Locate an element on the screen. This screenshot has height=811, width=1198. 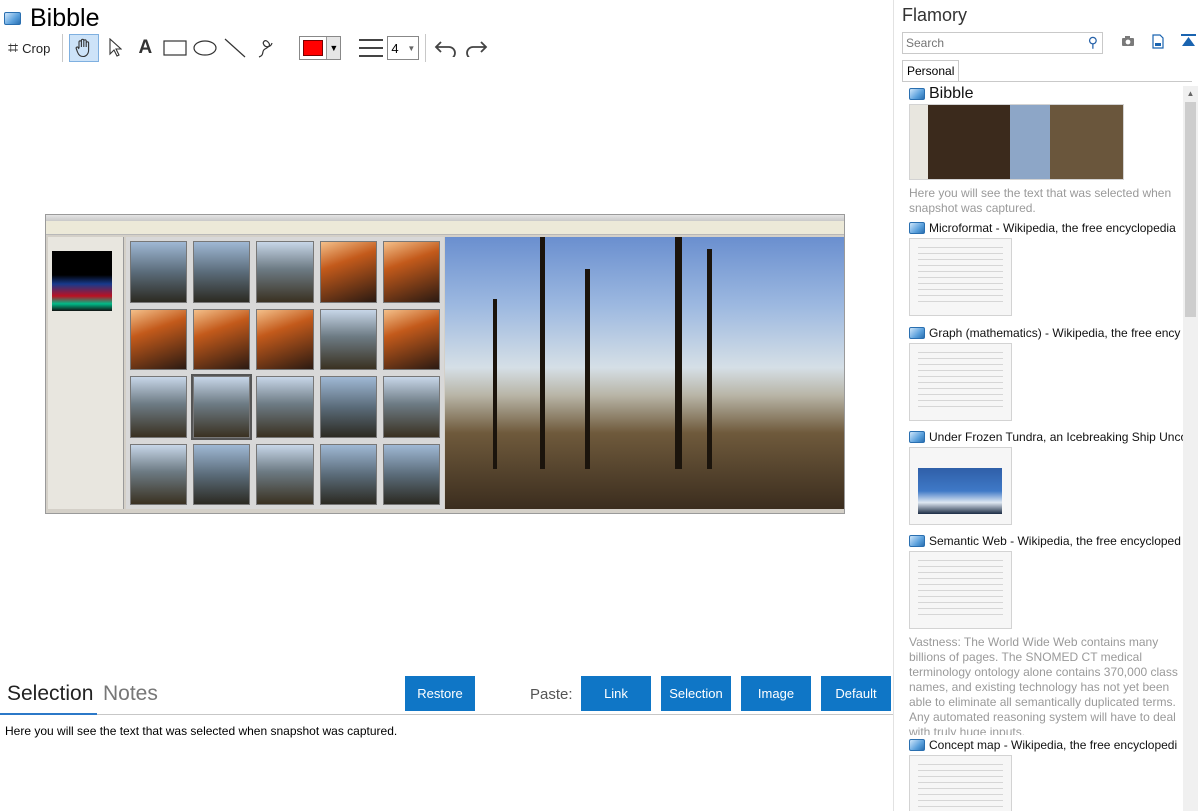
page-title: Bibble is located at coordinates (65, 17).